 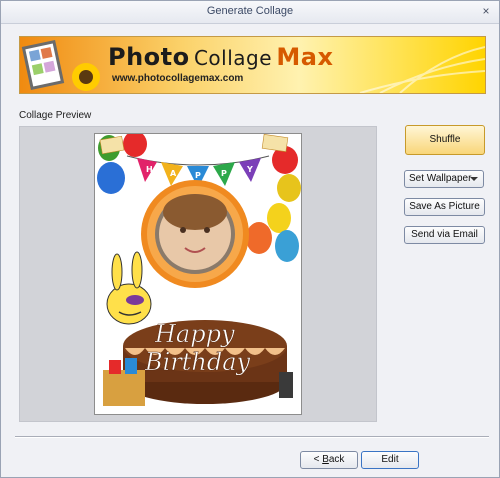 What do you see at coordinates (318, 459) in the screenshot?
I see `back-label-prefix: <` at bounding box center [318, 459].